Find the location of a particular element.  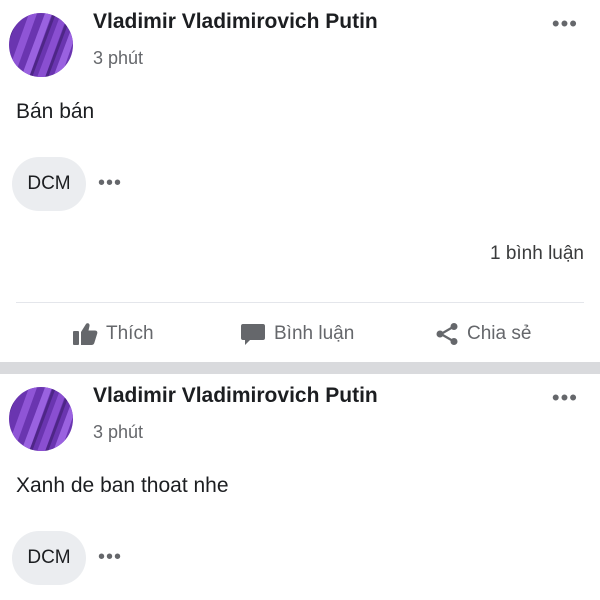

comment-button: Bình luận is located at coordinates (297, 334).